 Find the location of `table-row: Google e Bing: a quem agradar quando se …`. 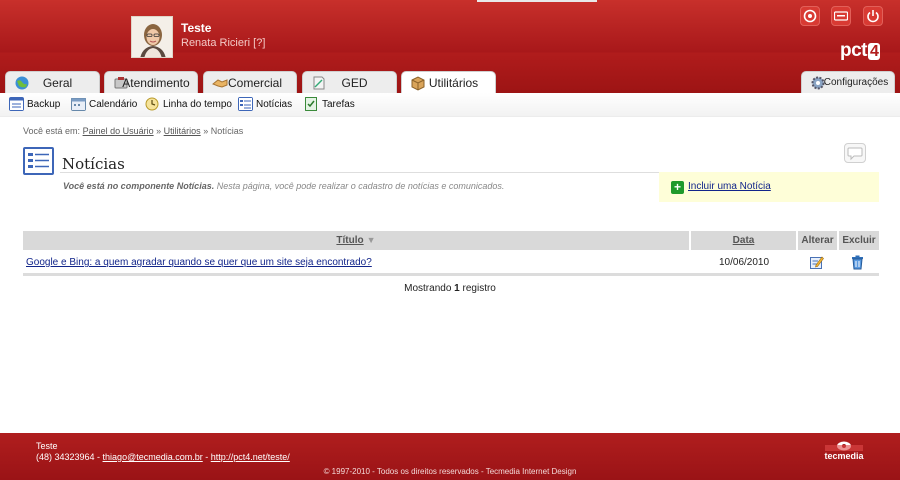

table-row: Google e Bing: a quem agradar quando se … is located at coordinates (451, 263).